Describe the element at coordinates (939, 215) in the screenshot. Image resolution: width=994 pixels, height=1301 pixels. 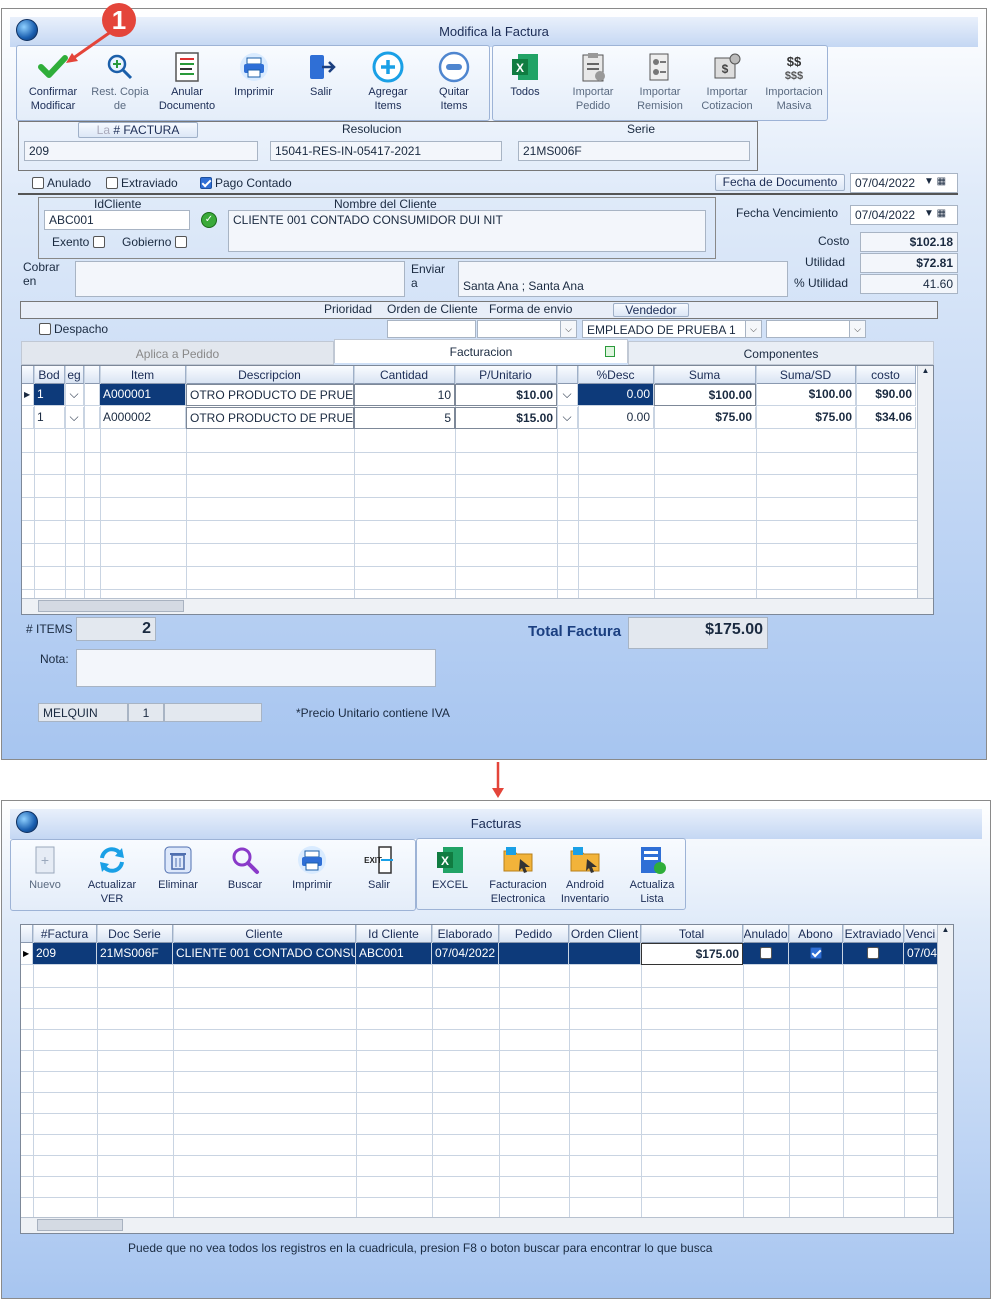
I see `fecha-vencimiento-calendar-icon: ▼ ▦` at that location.